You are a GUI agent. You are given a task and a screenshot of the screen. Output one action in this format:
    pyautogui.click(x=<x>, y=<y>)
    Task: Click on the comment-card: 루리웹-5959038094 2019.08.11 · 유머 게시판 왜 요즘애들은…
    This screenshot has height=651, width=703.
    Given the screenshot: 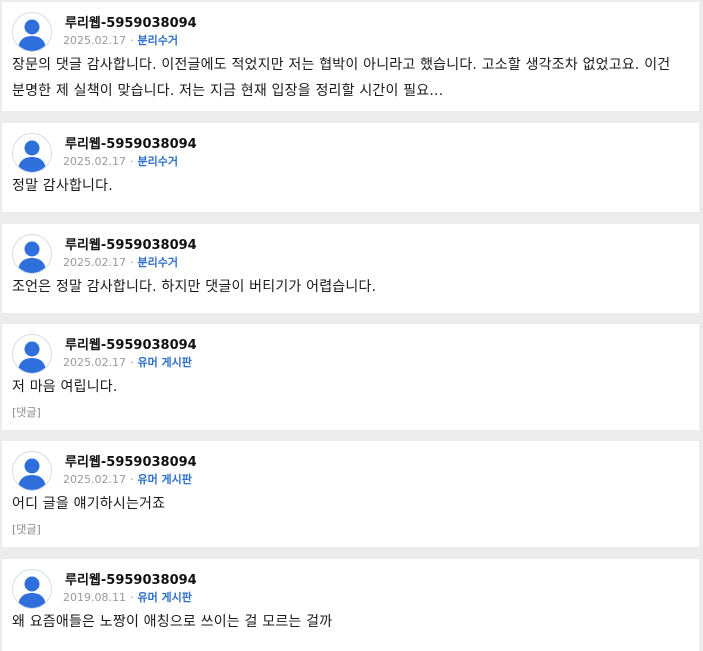 What is the action you would take?
    pyautogui.click(x=350, y=605)
    